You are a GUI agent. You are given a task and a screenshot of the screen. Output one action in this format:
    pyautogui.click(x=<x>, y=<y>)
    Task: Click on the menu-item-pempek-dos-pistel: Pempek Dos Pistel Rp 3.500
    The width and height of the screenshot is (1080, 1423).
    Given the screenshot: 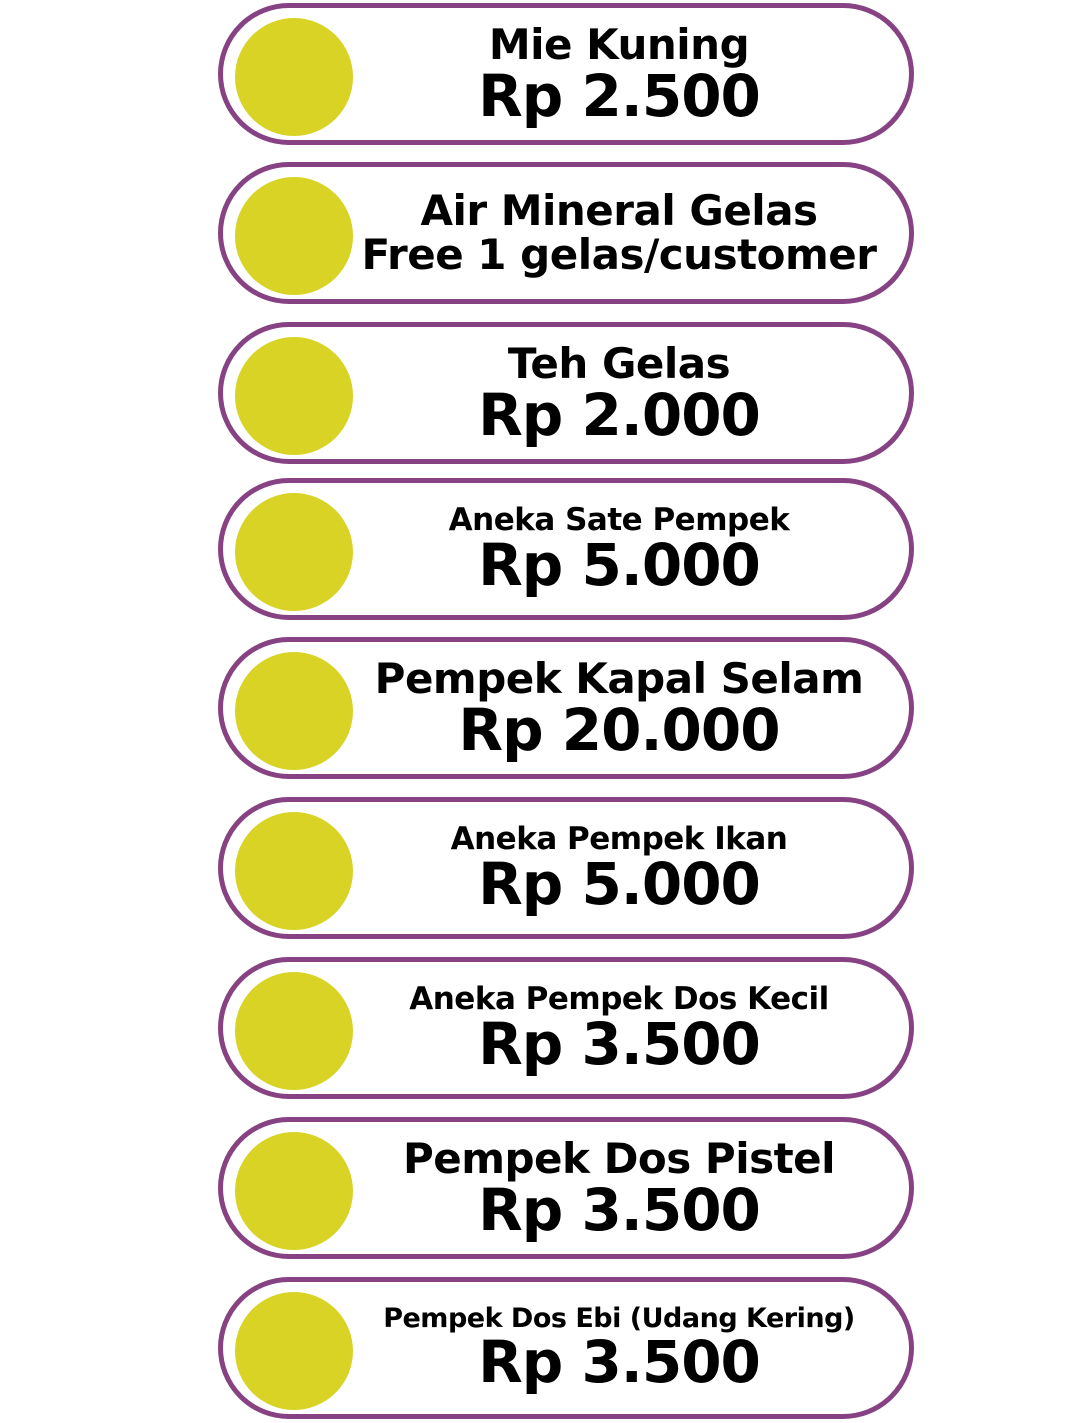 What is the action you would take?
    pyautogui.click(x=566, y=1188)
    